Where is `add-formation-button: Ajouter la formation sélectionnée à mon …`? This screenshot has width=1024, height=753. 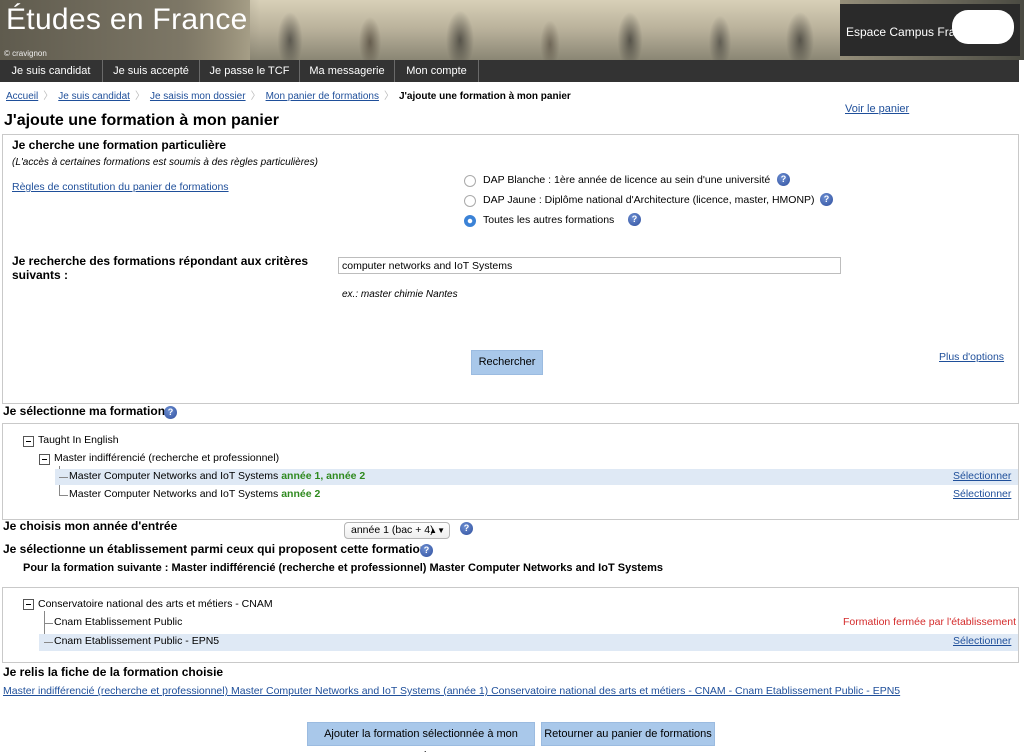
add-formation-button: Ajouter la formation sélectionnée à mon … is located at coordinates (421, 737).